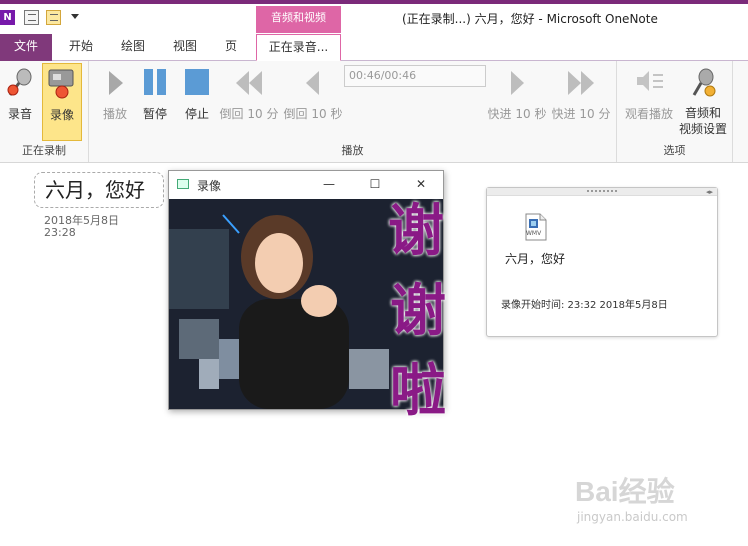  Describe the element at coordinates (61, 115) in the screenshot. I see `record-video-label: 录像` at that location.